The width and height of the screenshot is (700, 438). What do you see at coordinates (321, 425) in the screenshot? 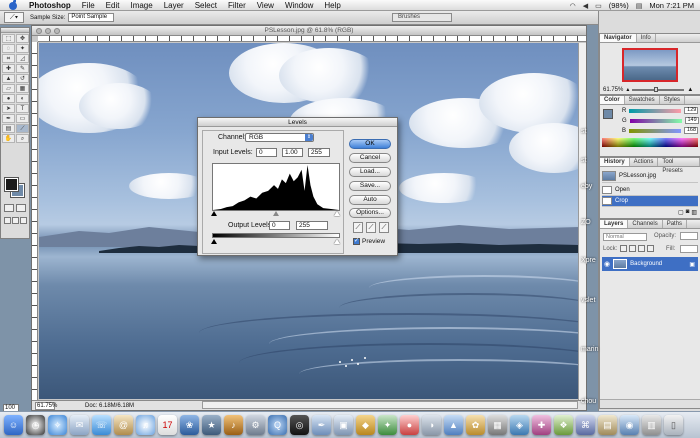
I see `photoshop-icon: ✒` at bounding box center [321, 425].